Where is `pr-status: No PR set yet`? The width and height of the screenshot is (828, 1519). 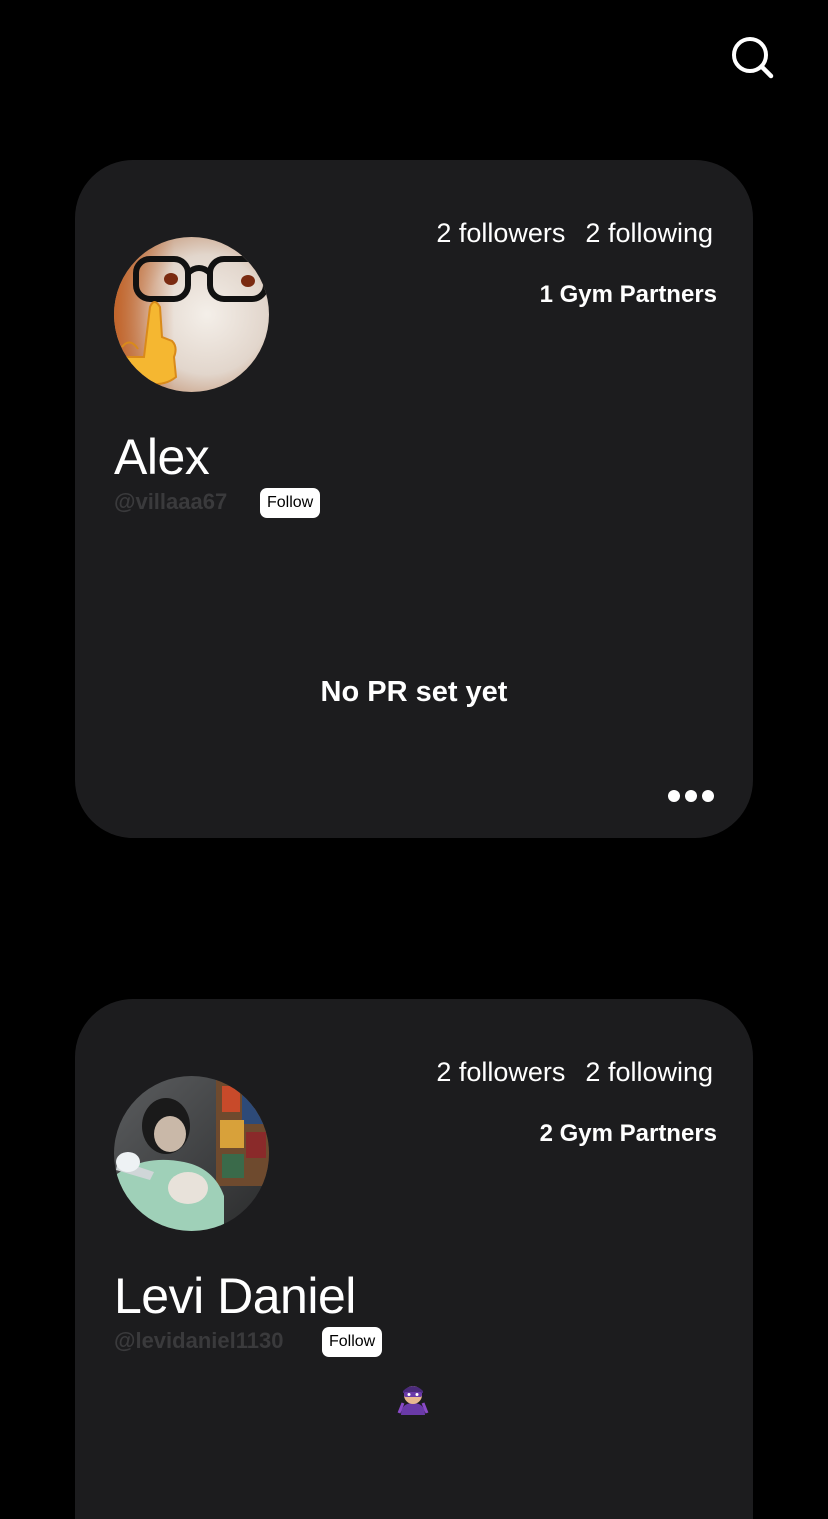
pr-status: No PR set yet is located at coordinates (414, 692).